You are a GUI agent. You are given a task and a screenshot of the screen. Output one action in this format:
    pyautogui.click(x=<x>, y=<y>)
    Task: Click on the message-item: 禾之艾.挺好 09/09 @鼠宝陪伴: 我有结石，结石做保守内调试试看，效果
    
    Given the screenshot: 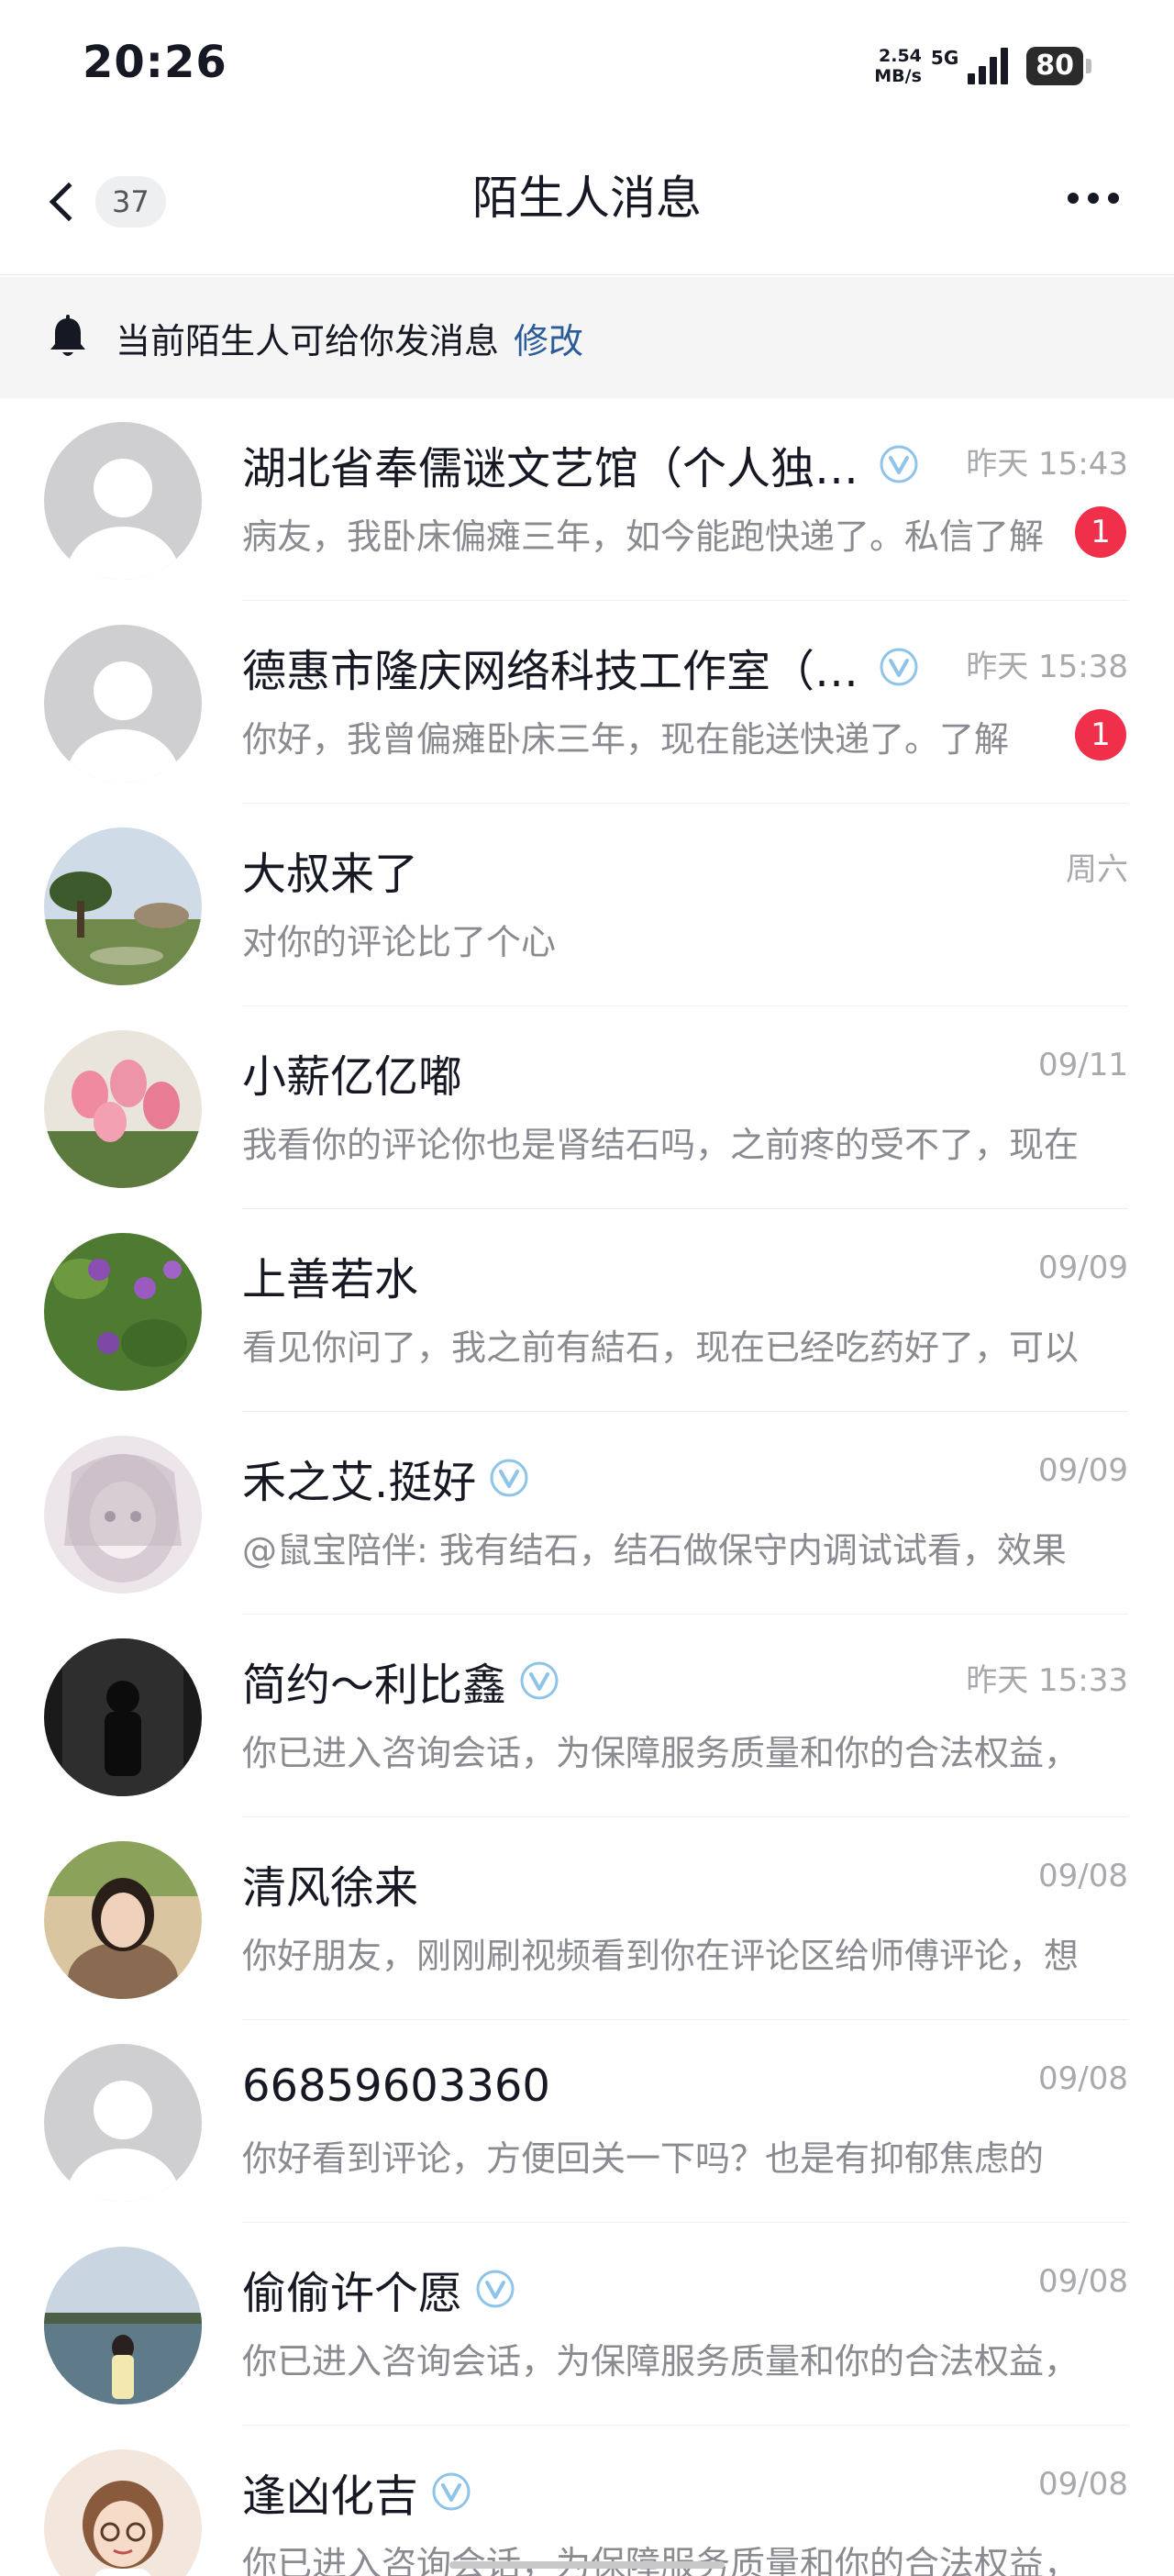 What is the action you would take?
    pyautogui.click(x=587, y=1513)
    